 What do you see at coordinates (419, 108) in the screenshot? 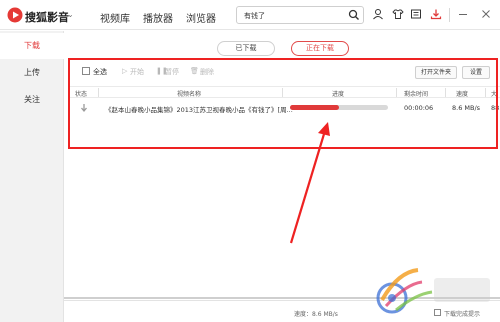
I see `remaining-time: 00:00:06` at bounding box center [419, 108].